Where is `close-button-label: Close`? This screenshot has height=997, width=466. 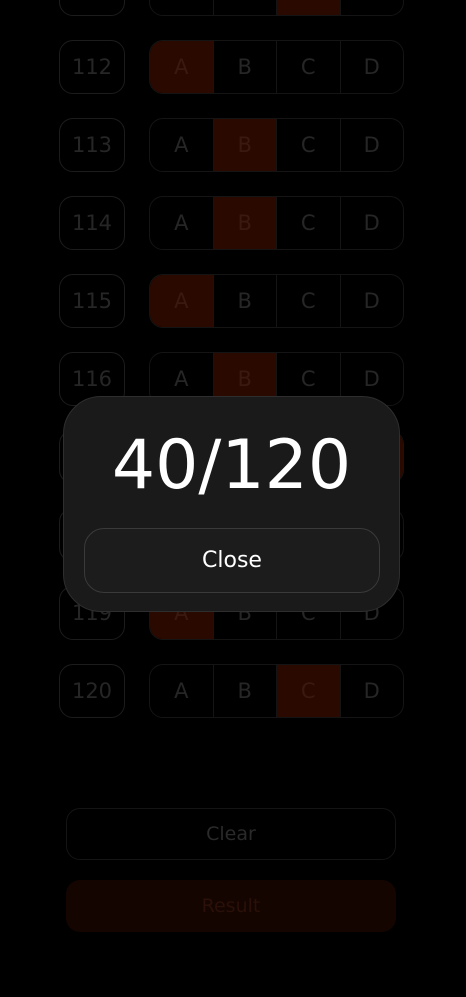
close-button-label: Close is located at coordinates (232, 560).